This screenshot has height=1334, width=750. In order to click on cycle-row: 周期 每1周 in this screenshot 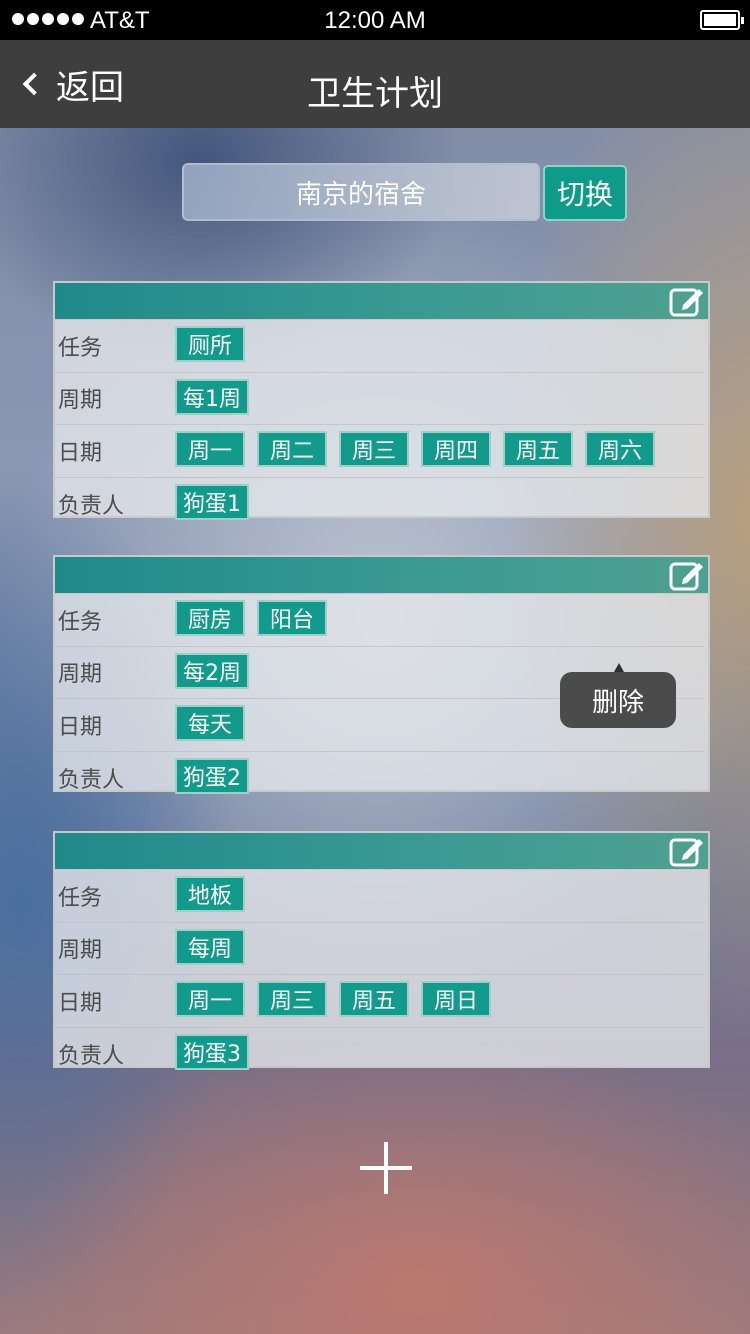, I will do `click(379, 399)`.